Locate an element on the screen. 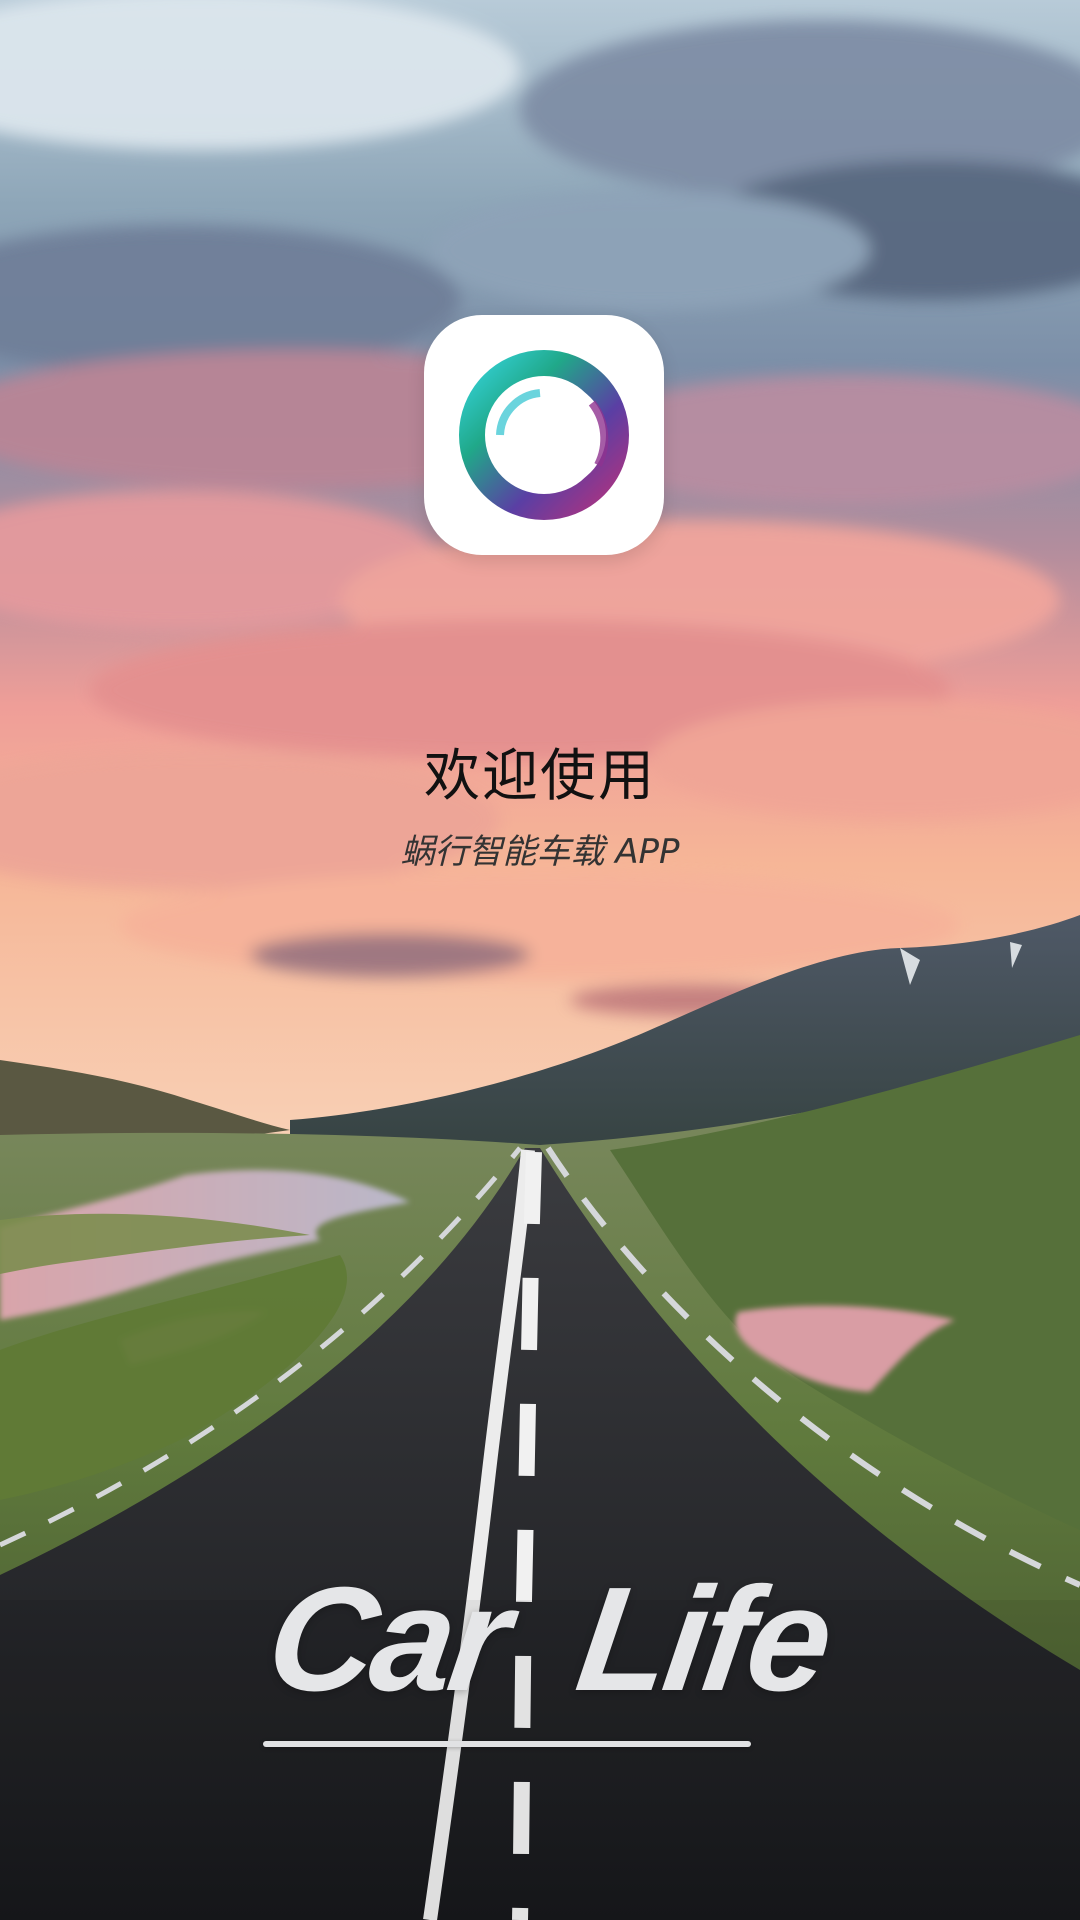  brand-word-car: Car is located at coordinates (387, 1639).